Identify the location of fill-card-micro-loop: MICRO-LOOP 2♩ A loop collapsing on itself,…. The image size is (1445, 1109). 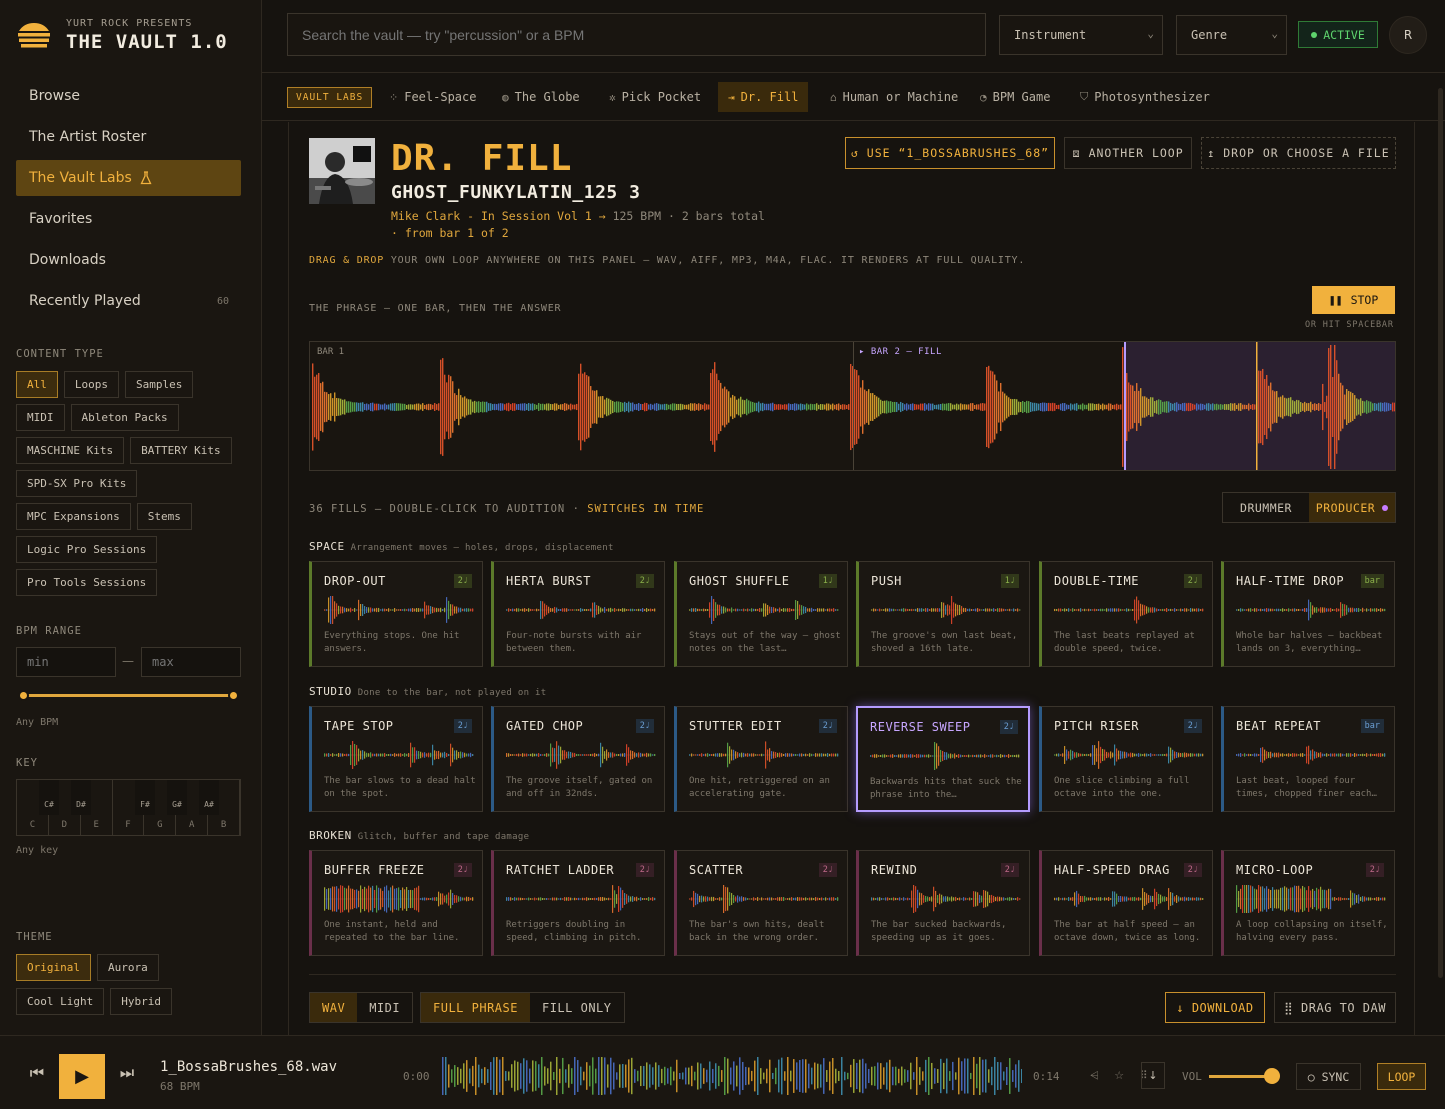
(1308, 903).